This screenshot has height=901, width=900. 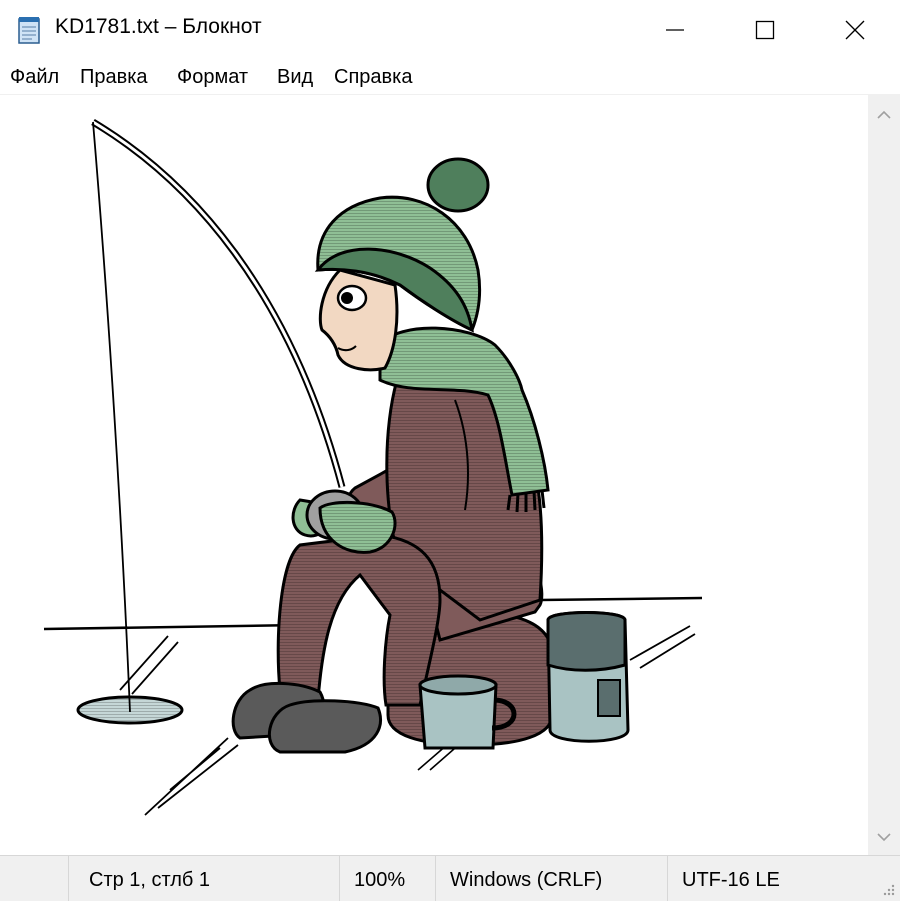 What do you see at coordinates (212, 77) in the screenshot?
I see `menu-format: Формат` at bounding box center [212, 77].